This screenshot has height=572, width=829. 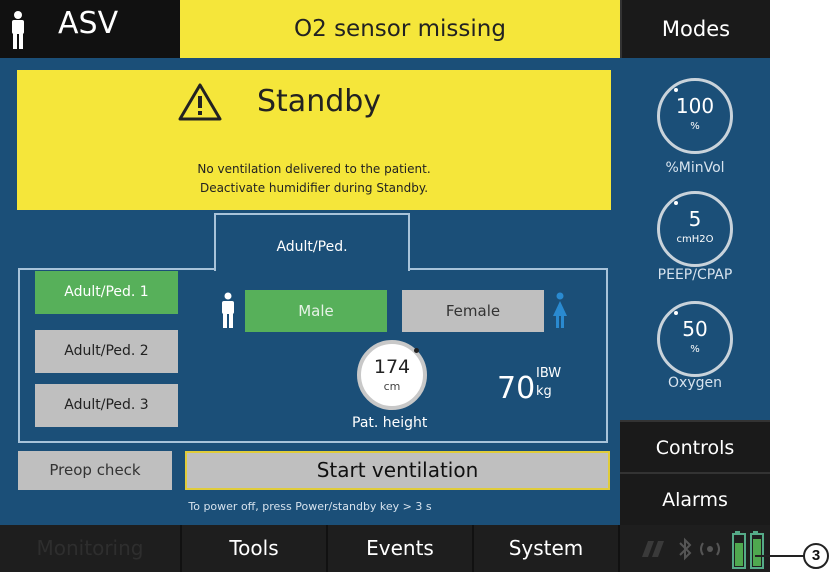 What do you see at coordinates (401, 548) in the screenshot?
I see `tab-events: Events` at bounding box center [401, 548].